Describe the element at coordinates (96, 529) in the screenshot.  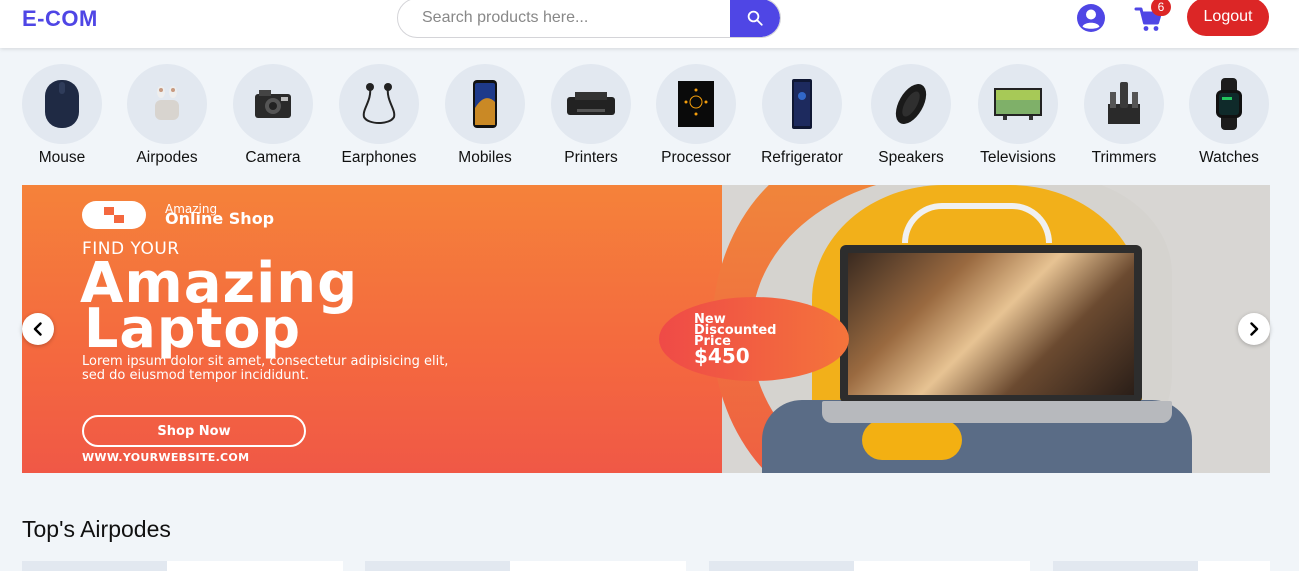
I see `section-title: Top's Airpodes` at that location.